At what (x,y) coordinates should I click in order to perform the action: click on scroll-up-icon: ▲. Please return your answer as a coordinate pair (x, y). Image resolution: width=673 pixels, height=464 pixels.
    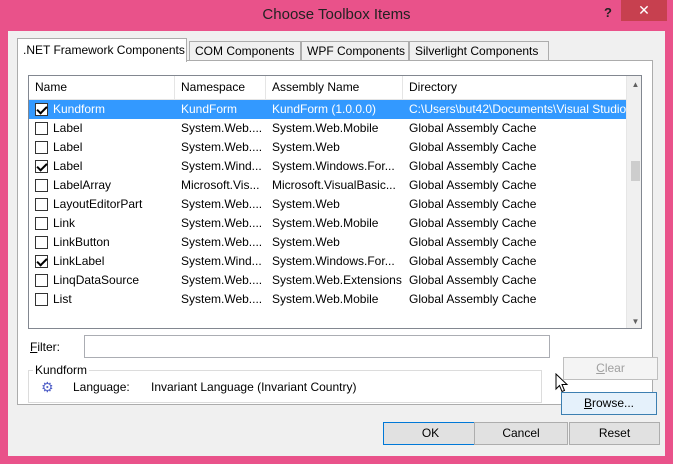
    Looking at the image, I should click on (634, 84).